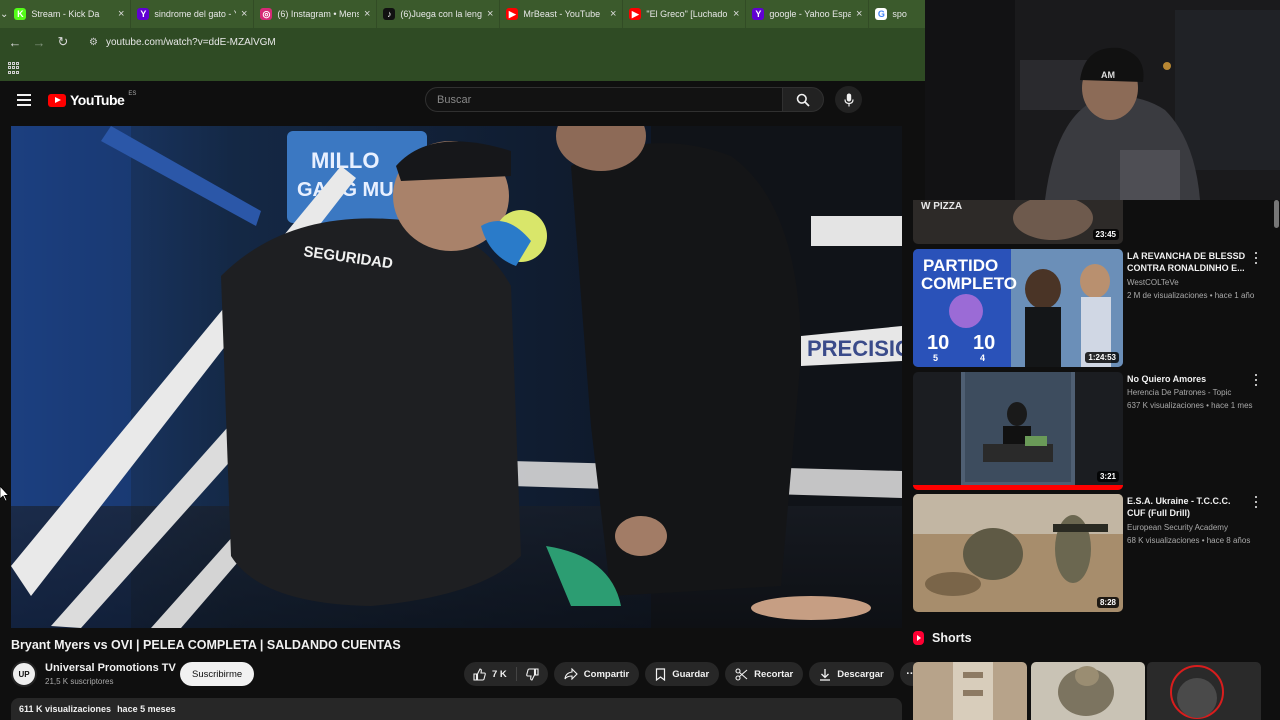  I want to click on voice-search-button, so click(848, 99).